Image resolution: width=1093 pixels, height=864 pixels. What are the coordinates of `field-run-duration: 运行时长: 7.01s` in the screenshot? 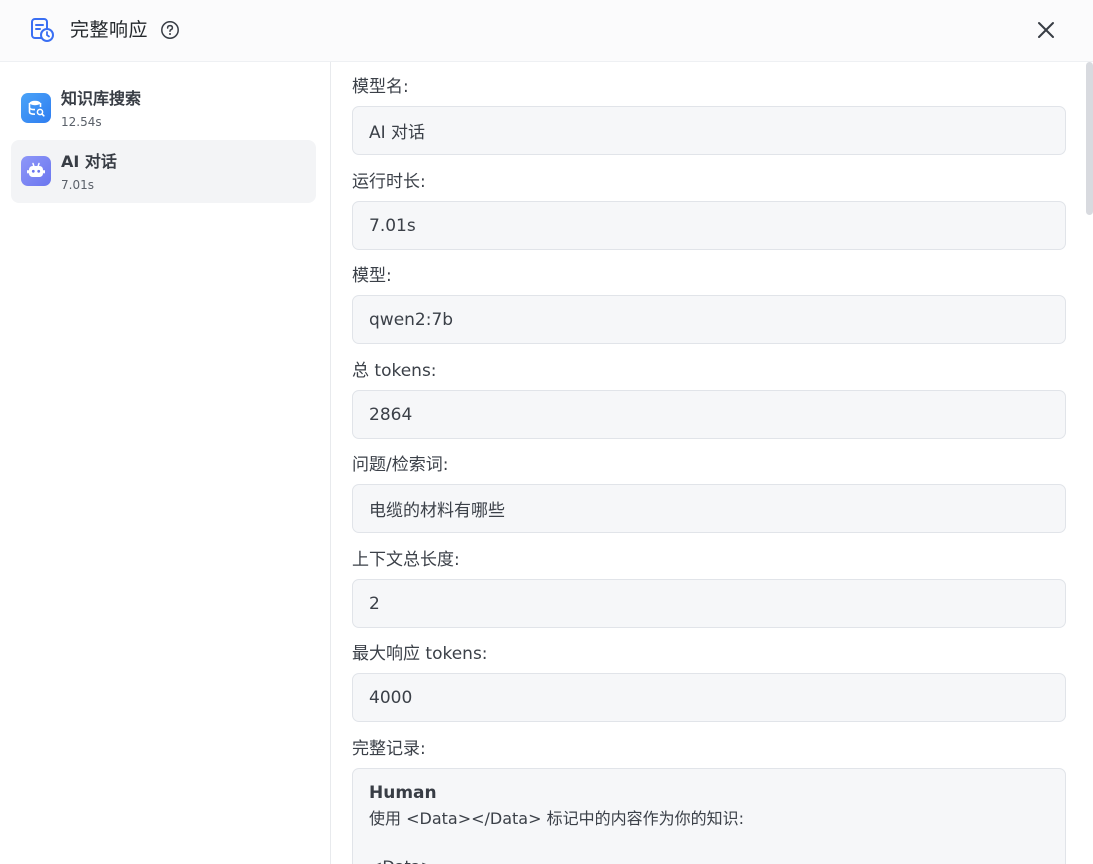 It's located at (709, 210).